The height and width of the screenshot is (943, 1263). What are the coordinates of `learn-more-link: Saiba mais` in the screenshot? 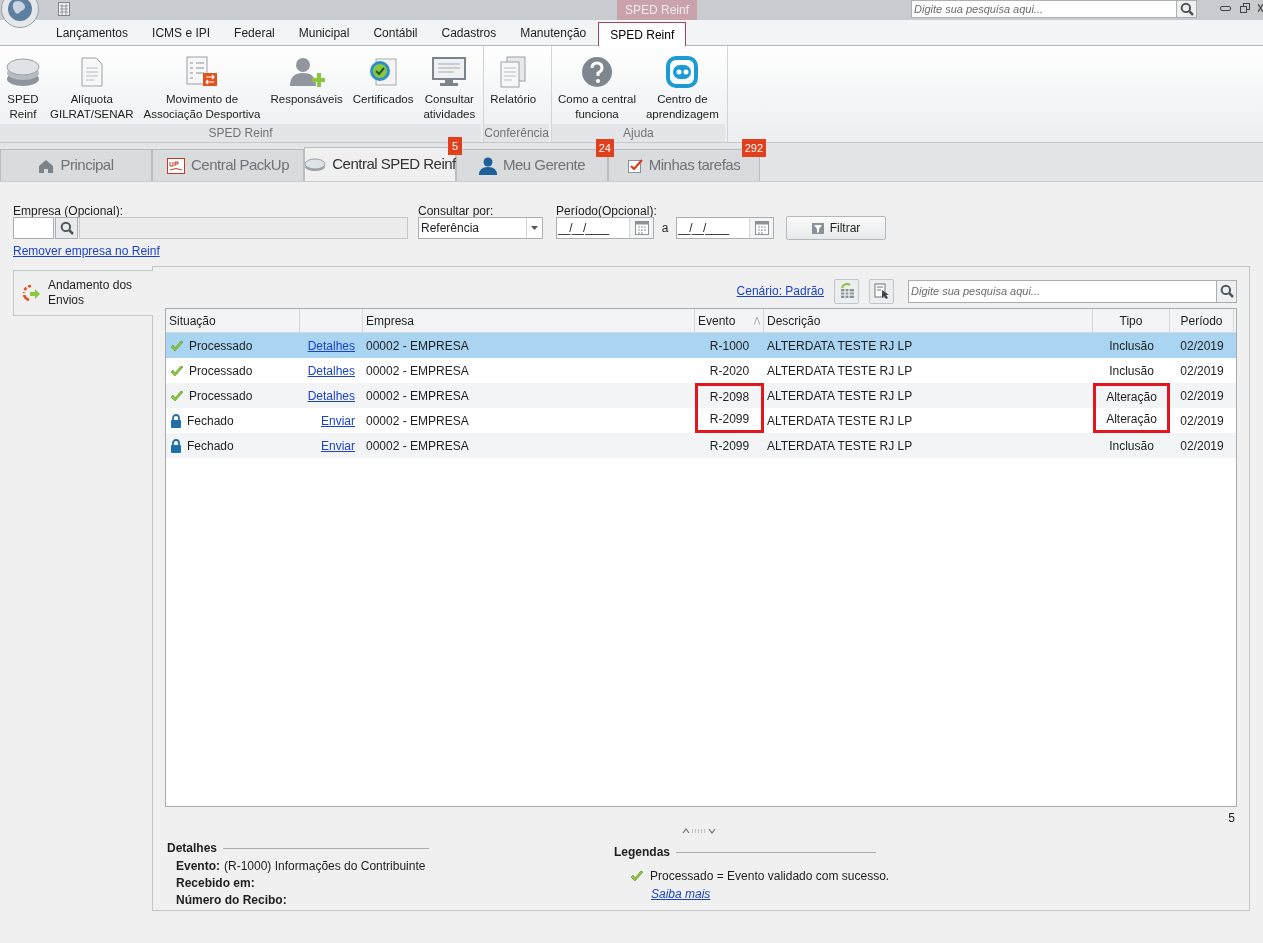 It's located at (681, 894).